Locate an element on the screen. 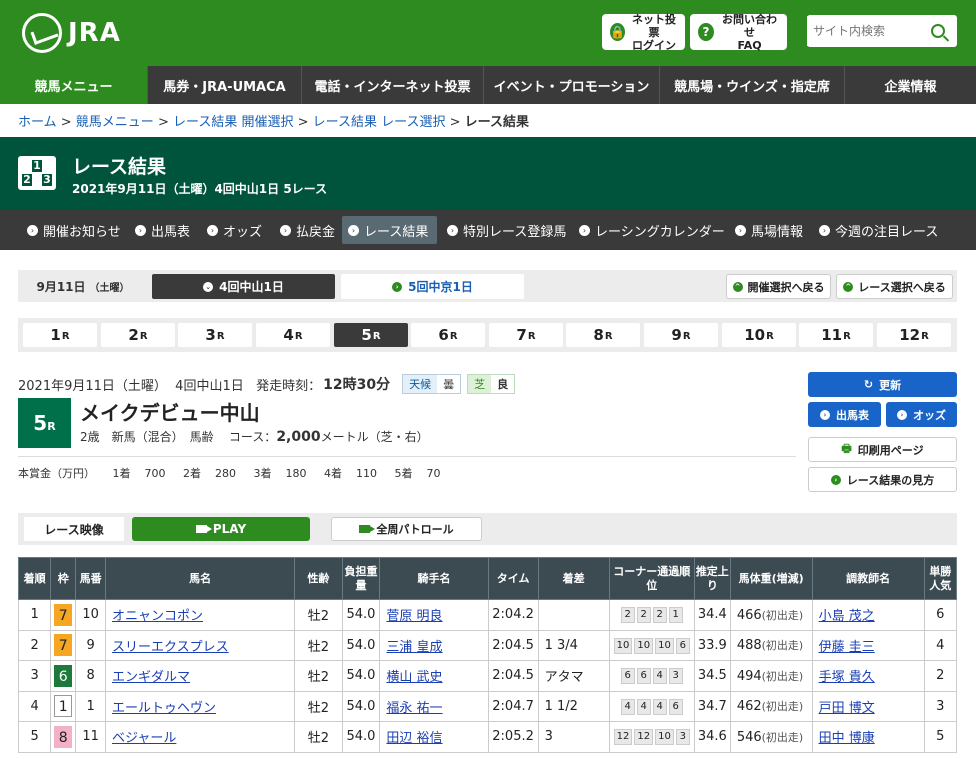 Image resolution: width=976 pixels, height=759 pixels. race-button-10: 10 R is located at coordinates (759, 335).